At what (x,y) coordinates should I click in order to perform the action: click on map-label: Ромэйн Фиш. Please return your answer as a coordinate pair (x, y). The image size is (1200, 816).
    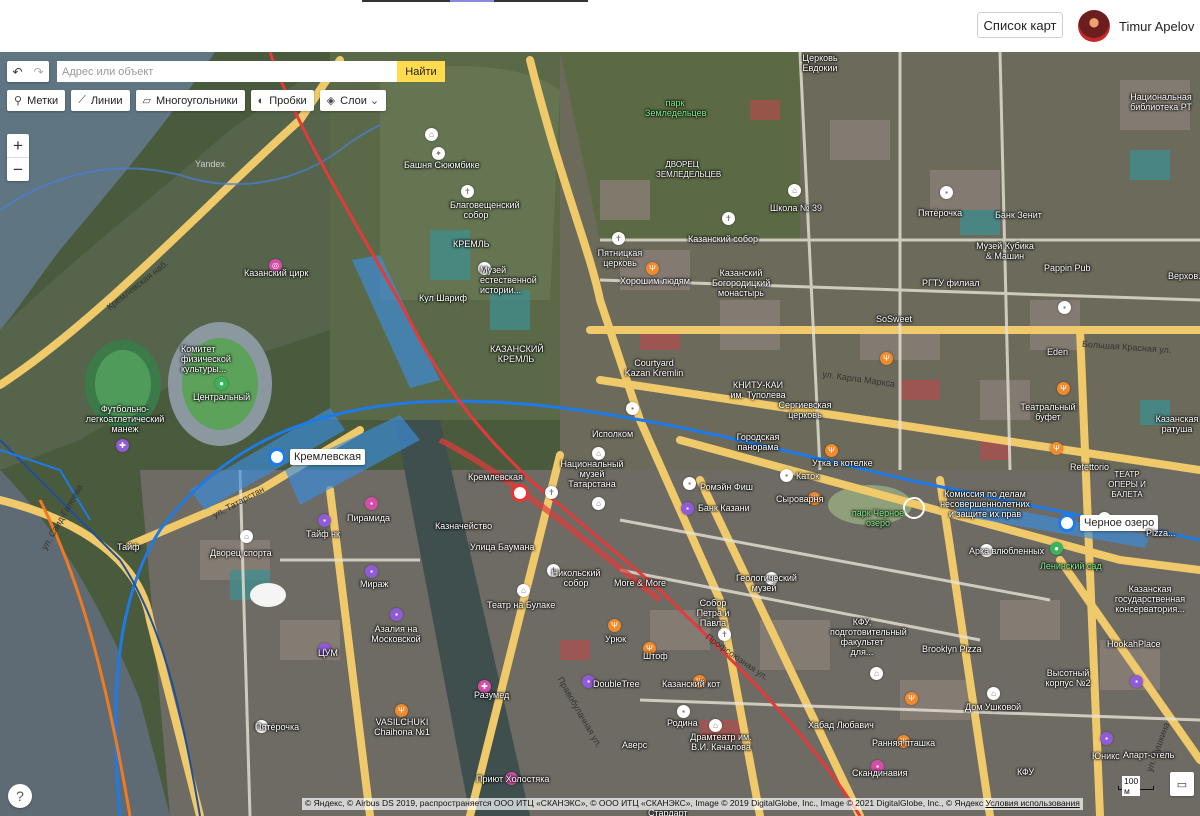
    Looking at the image, I should click on (726, 487).